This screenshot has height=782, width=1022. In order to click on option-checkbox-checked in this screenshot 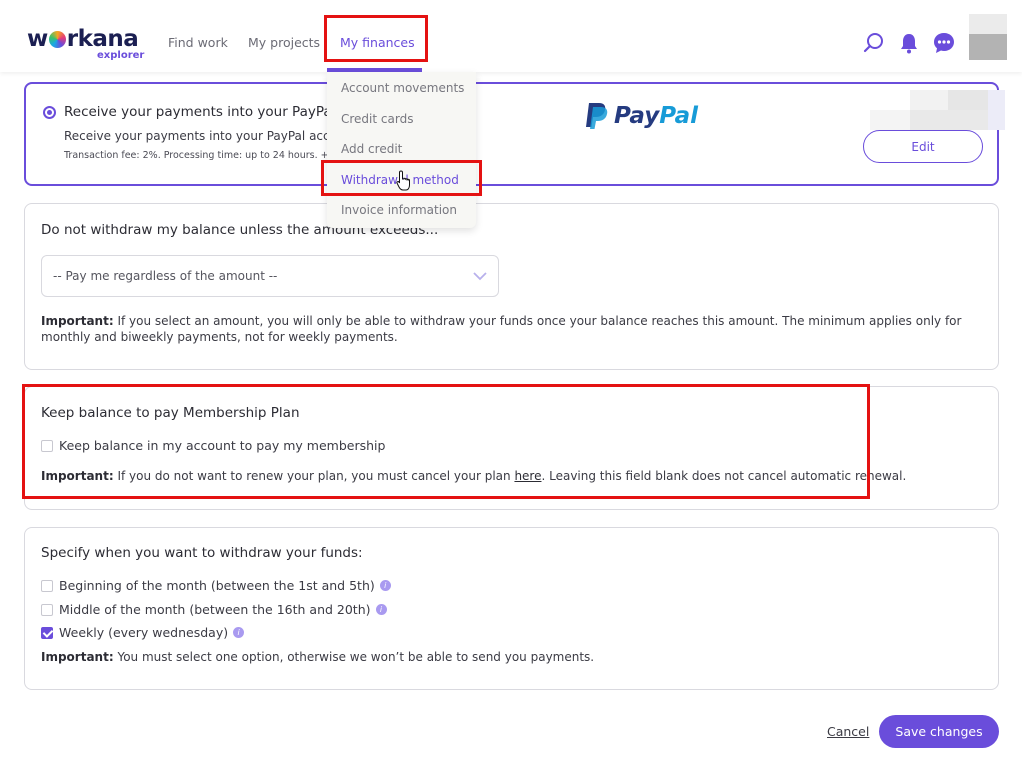, I will do `click(47, 632)`.